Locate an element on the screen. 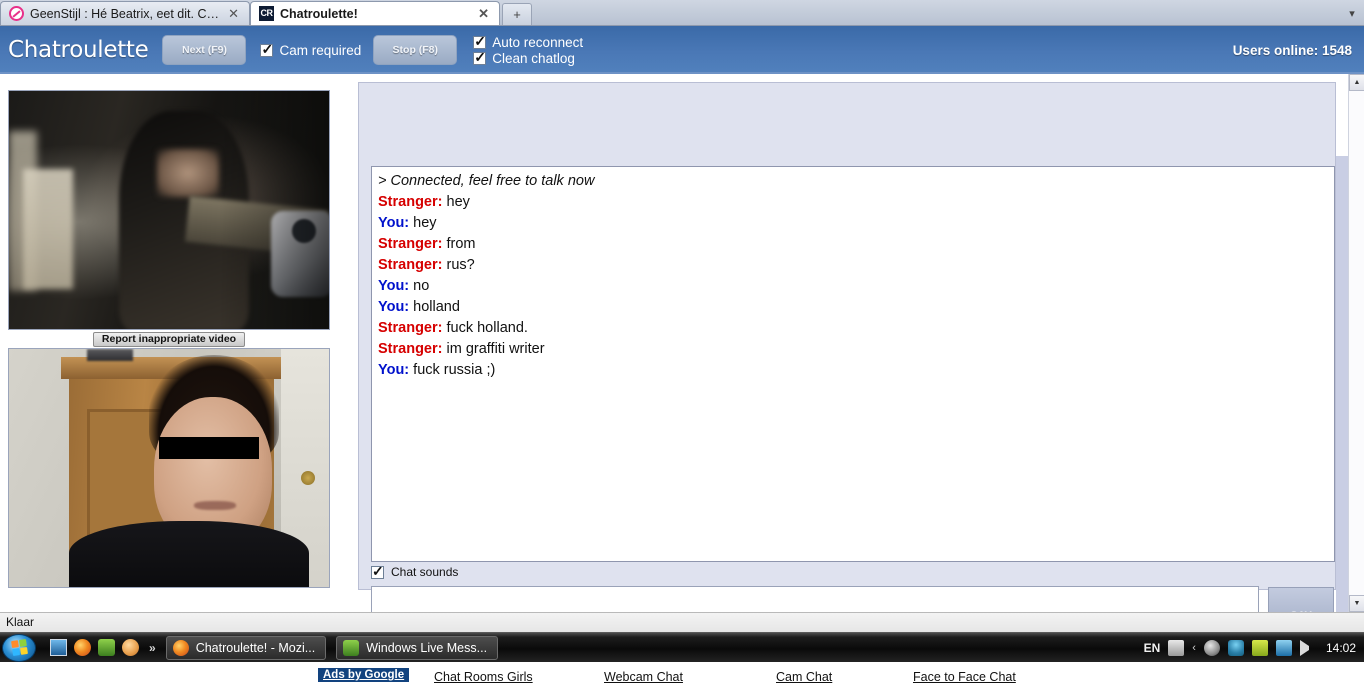  geenstijl-icon is located at coordinates (16, 13).